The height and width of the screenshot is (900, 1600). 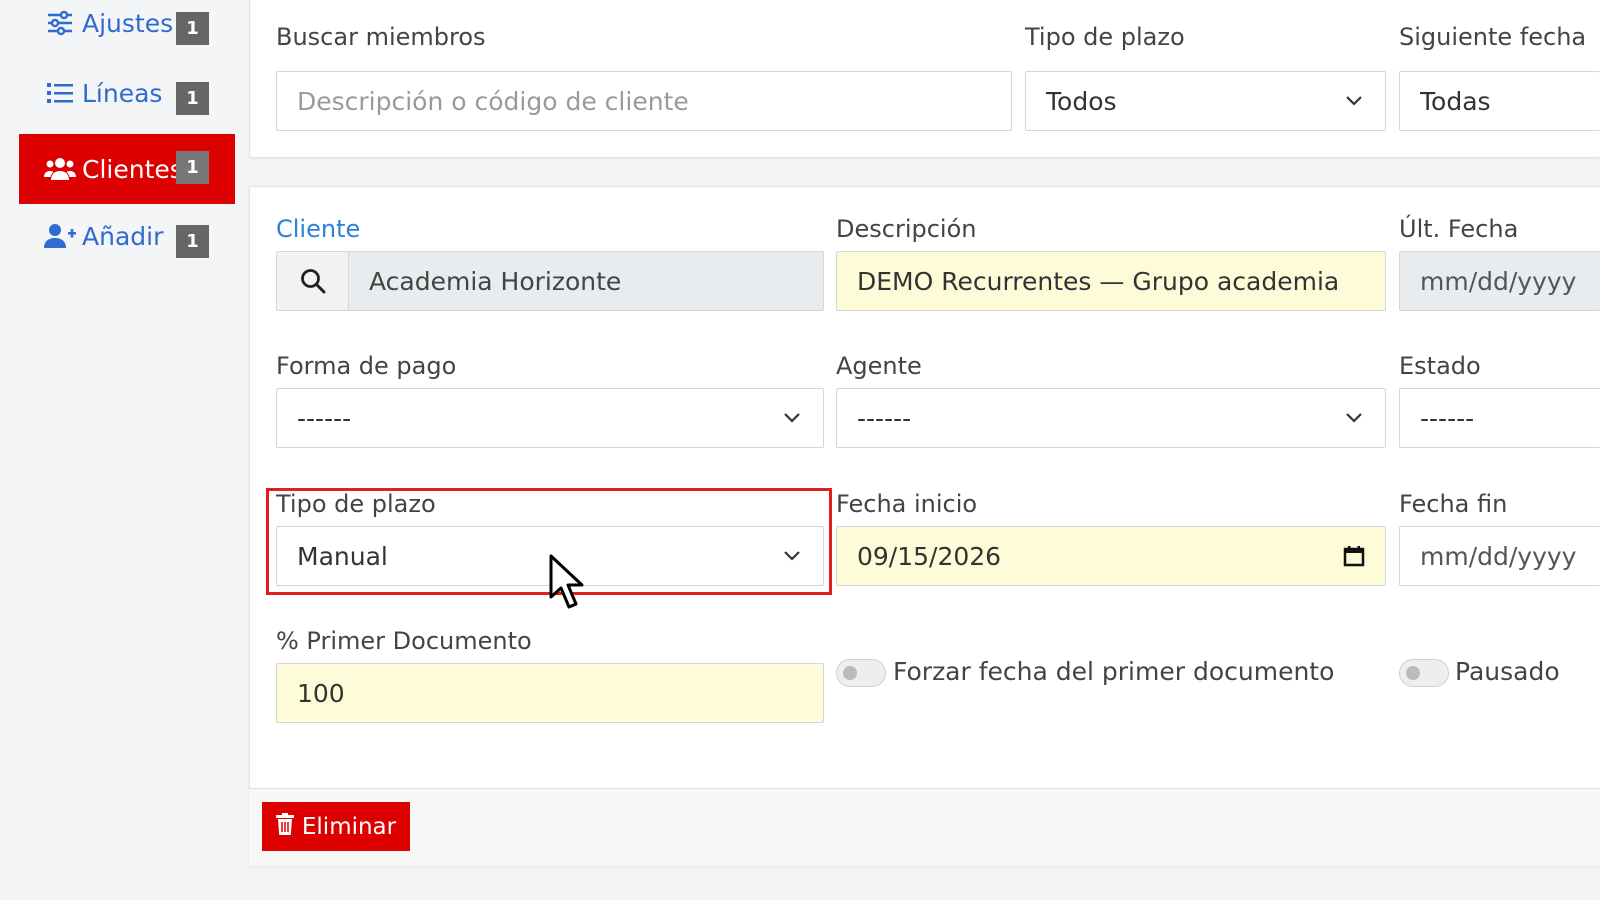 I want to click on next-date-filter-value: Todas, so click(x=1455, y=101).